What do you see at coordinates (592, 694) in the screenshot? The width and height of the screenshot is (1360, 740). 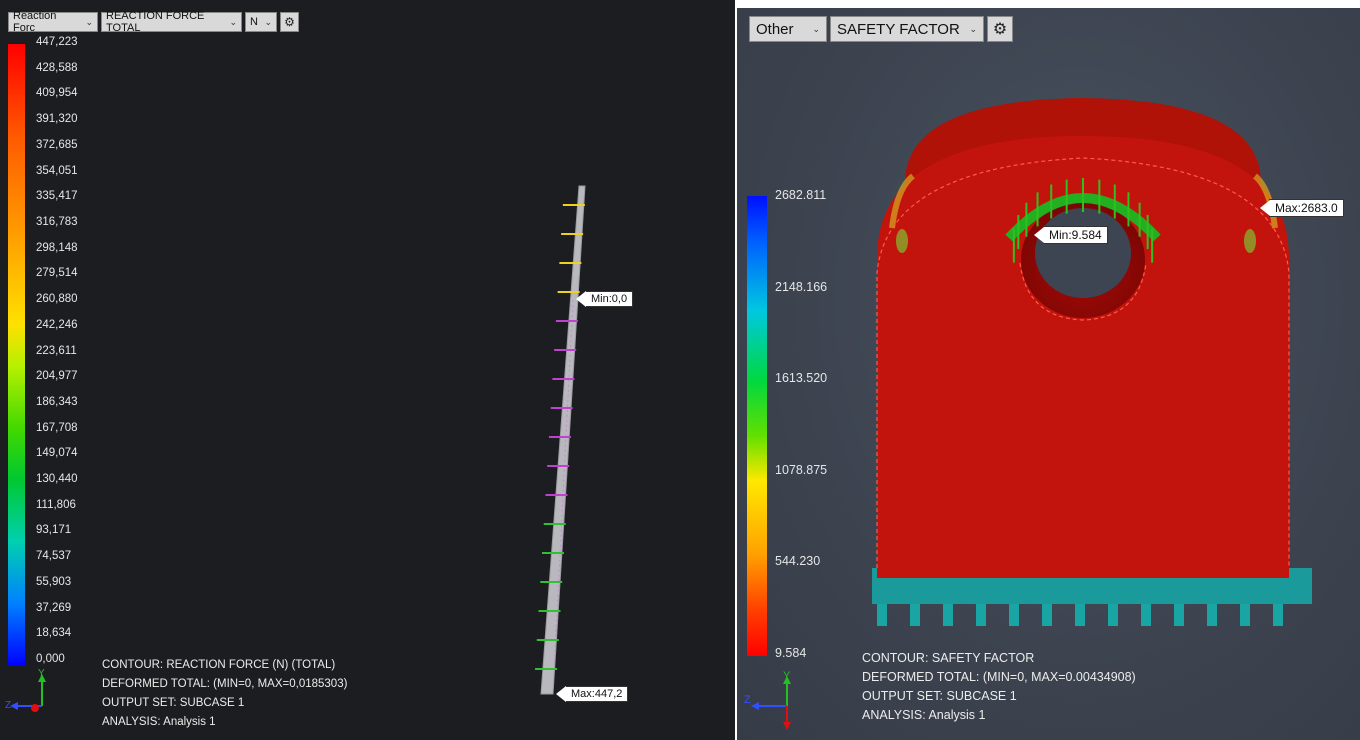 I see `max-label: Max:447,2` at bounding box center [592, 694].